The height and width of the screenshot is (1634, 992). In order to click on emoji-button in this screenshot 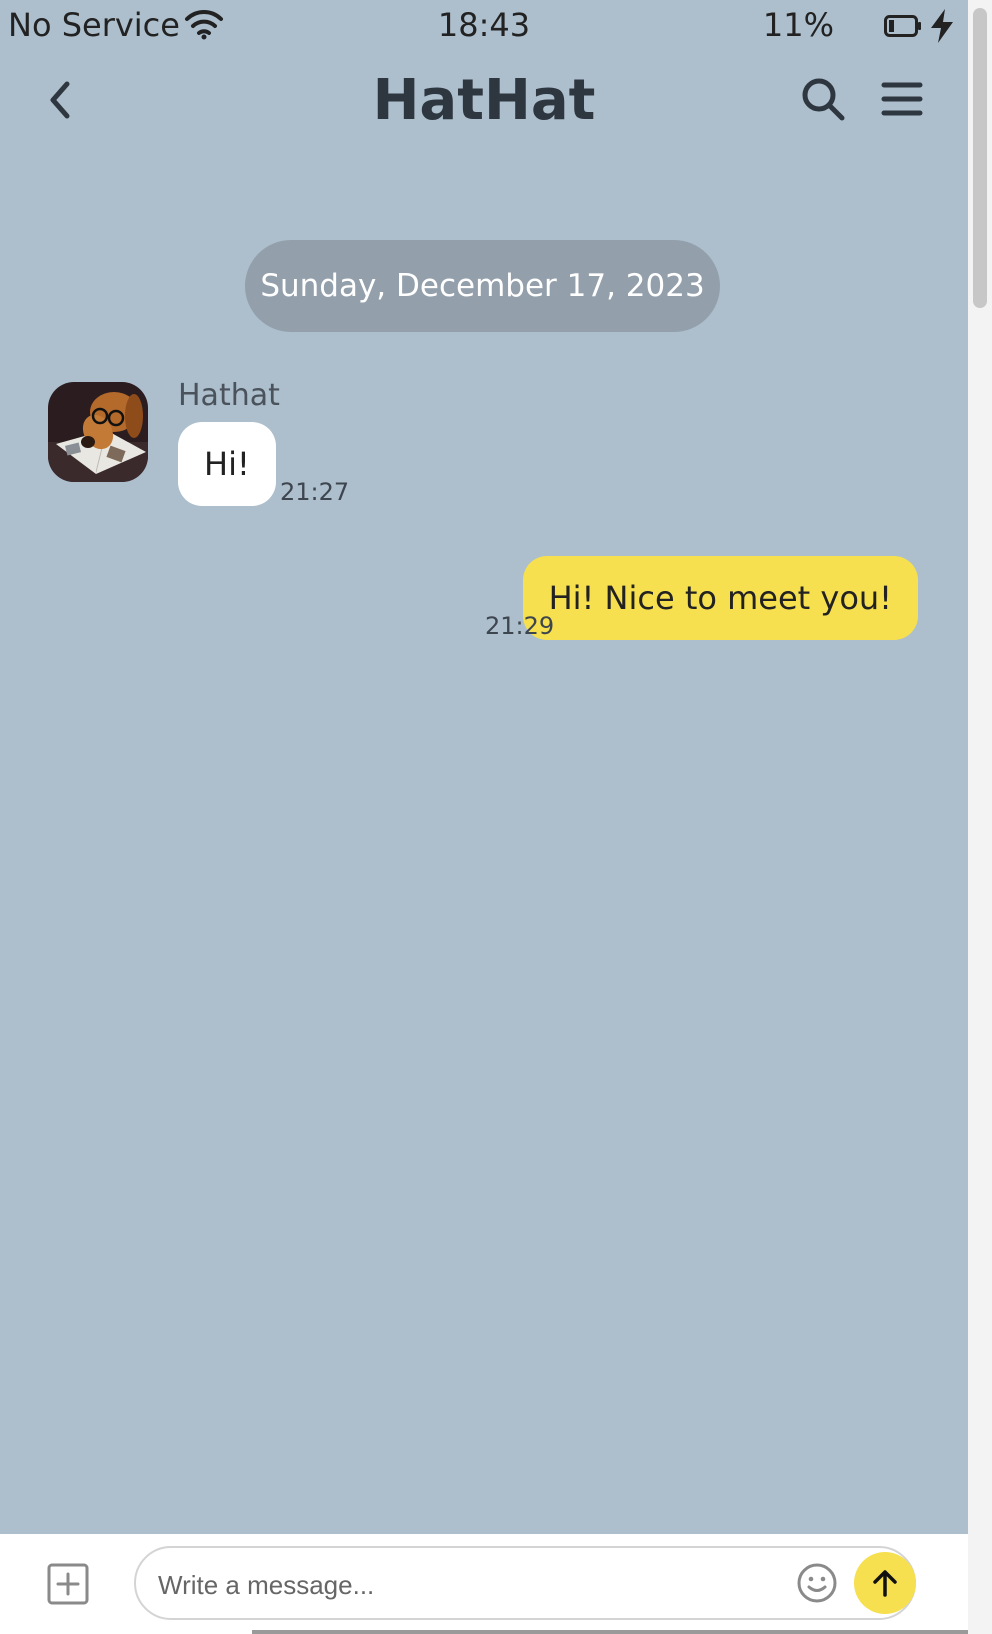, I will do `click(817, 1583)`.